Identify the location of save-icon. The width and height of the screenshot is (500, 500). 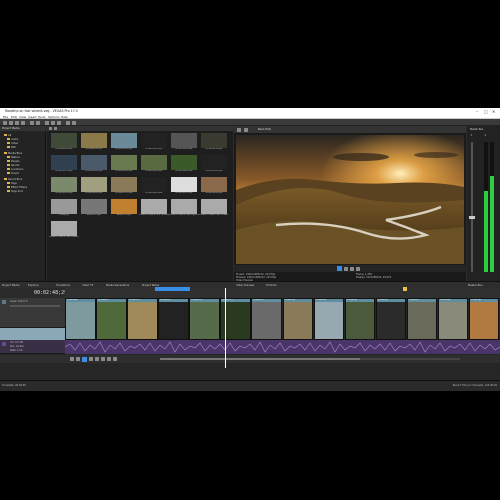
(17, 122).